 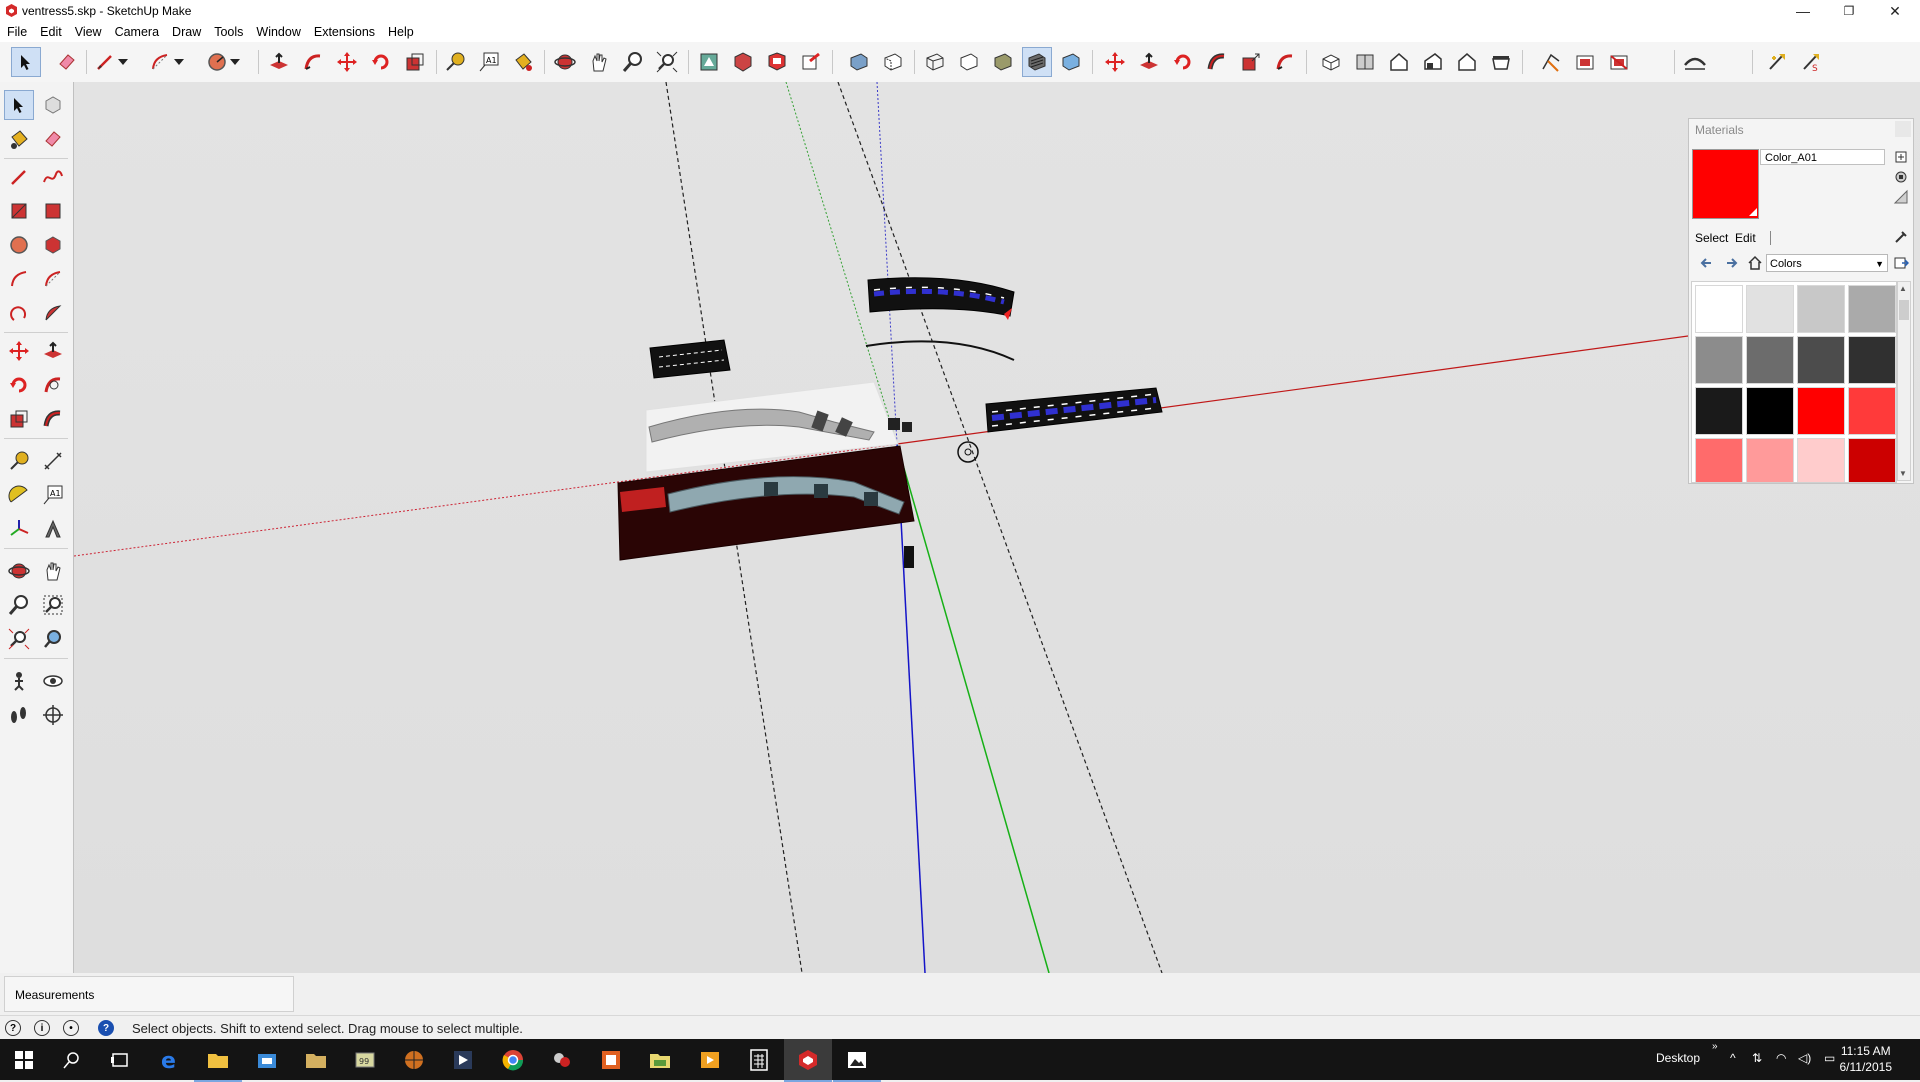 What do you see at coordinates (53, 461) in the screenshot?
I see `dimension-icon` at bounding box center [53, 461].